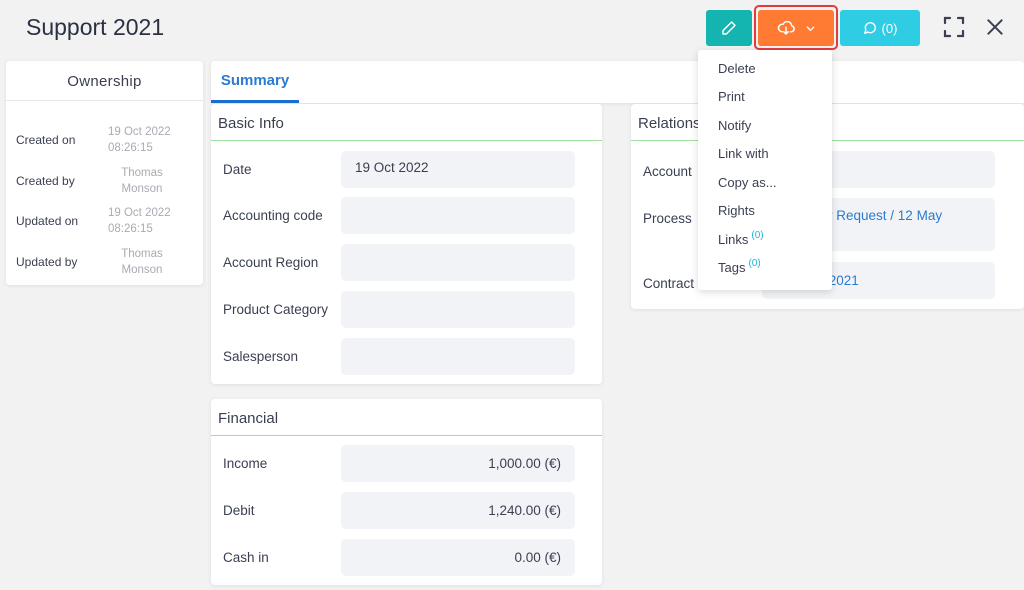 The height and width of the screenshot is (590, 1024). Describe the element at coordinates (239, 510) in the screenshot. I see `field-label: Debit` at that location.